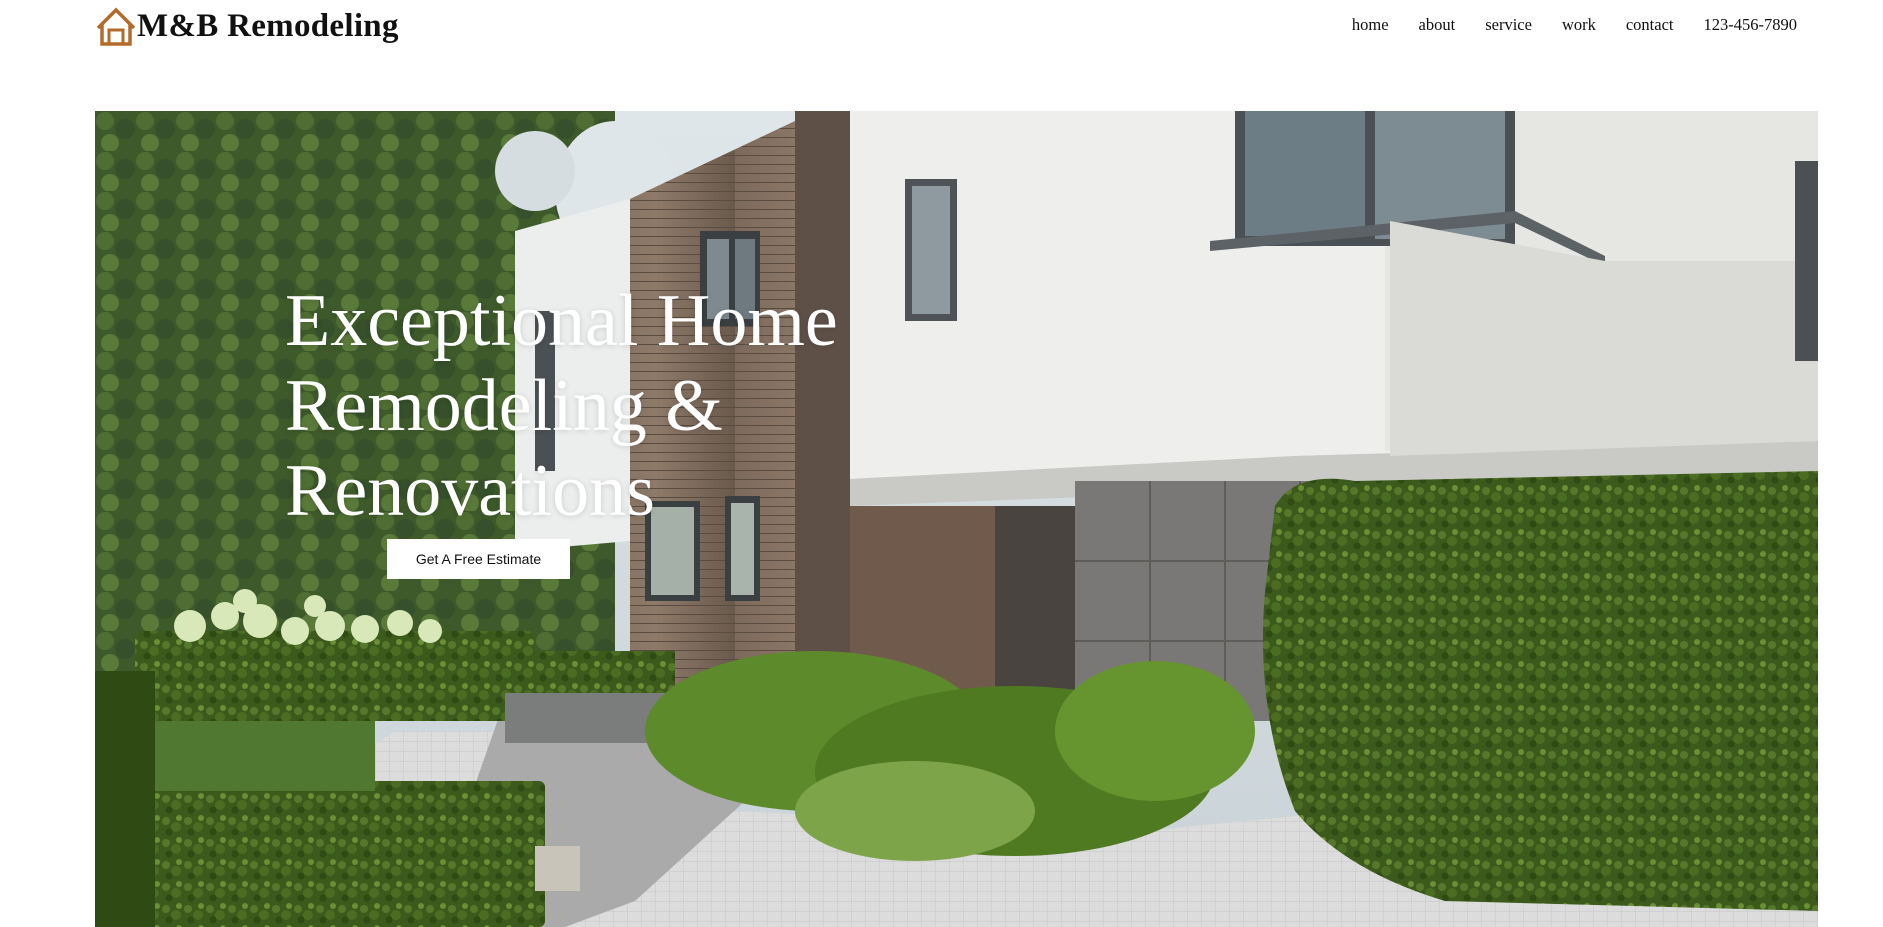 The width and height of the screenshot is (1883, 927). What do you see at coordinates (478, 559) in the screenshot?
I see `free-estimate-button: Get A Free Estimate` at bounding box center [478, 559].